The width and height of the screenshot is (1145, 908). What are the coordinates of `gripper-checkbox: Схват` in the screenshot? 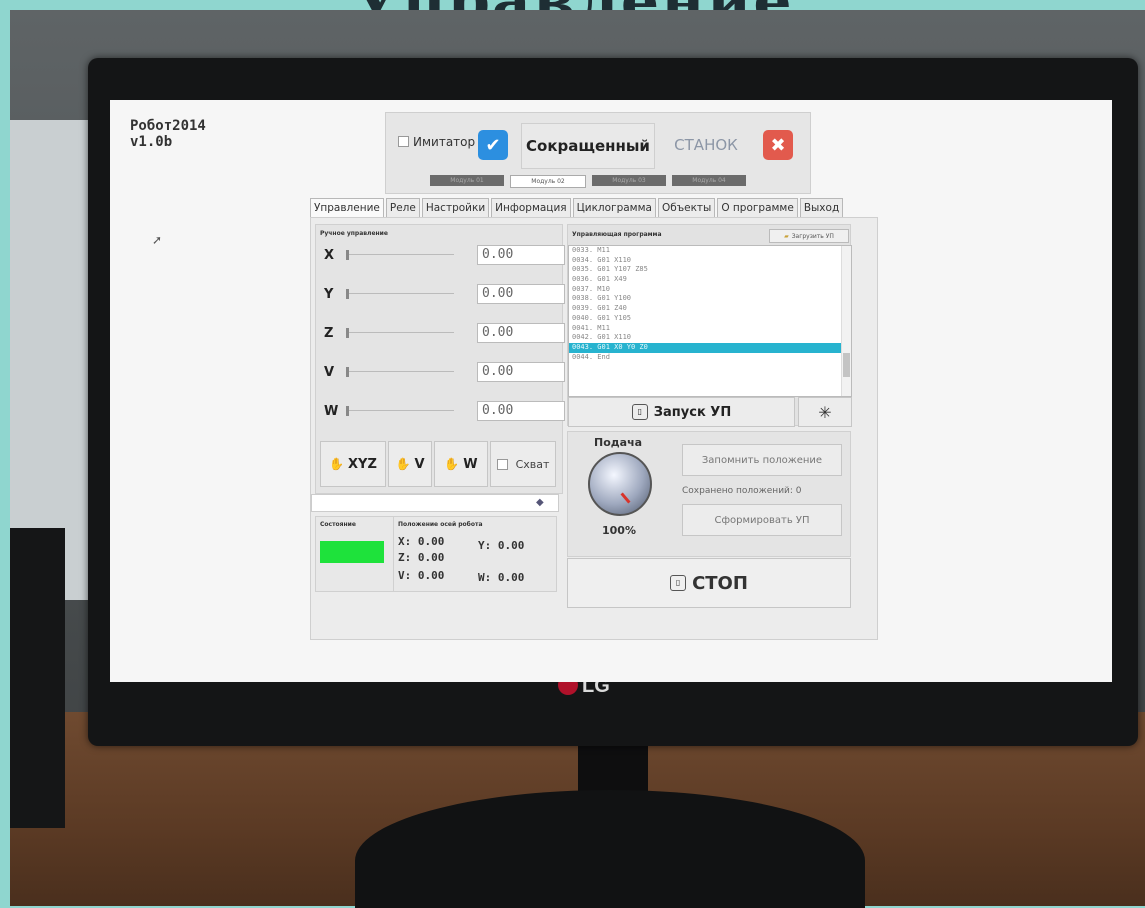 It's located at (523, 464).